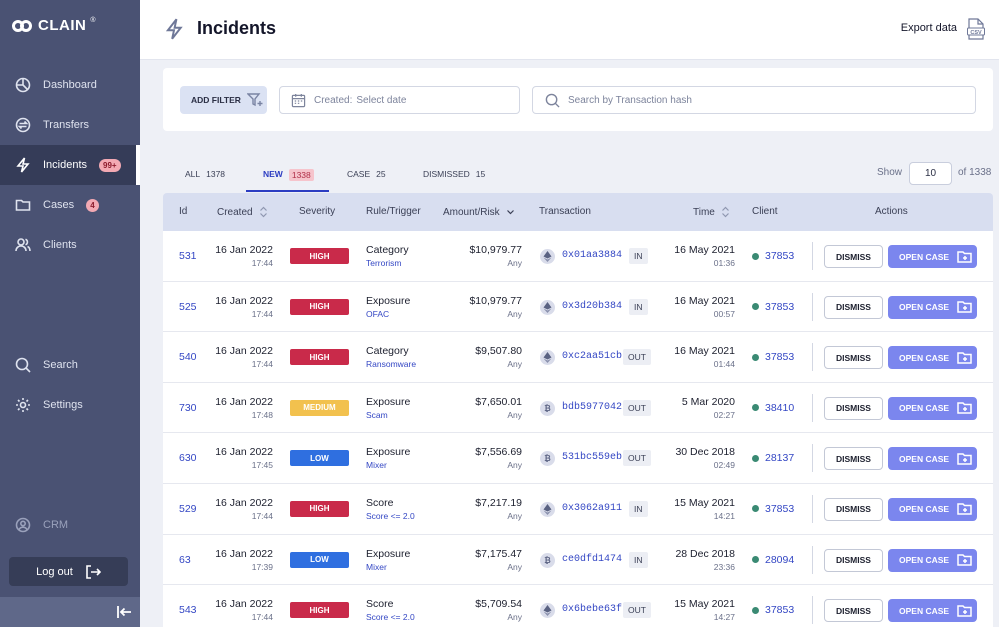 This screenshot has height=627, width=999. I want to click on transaction-search-input, so click(768, 100).